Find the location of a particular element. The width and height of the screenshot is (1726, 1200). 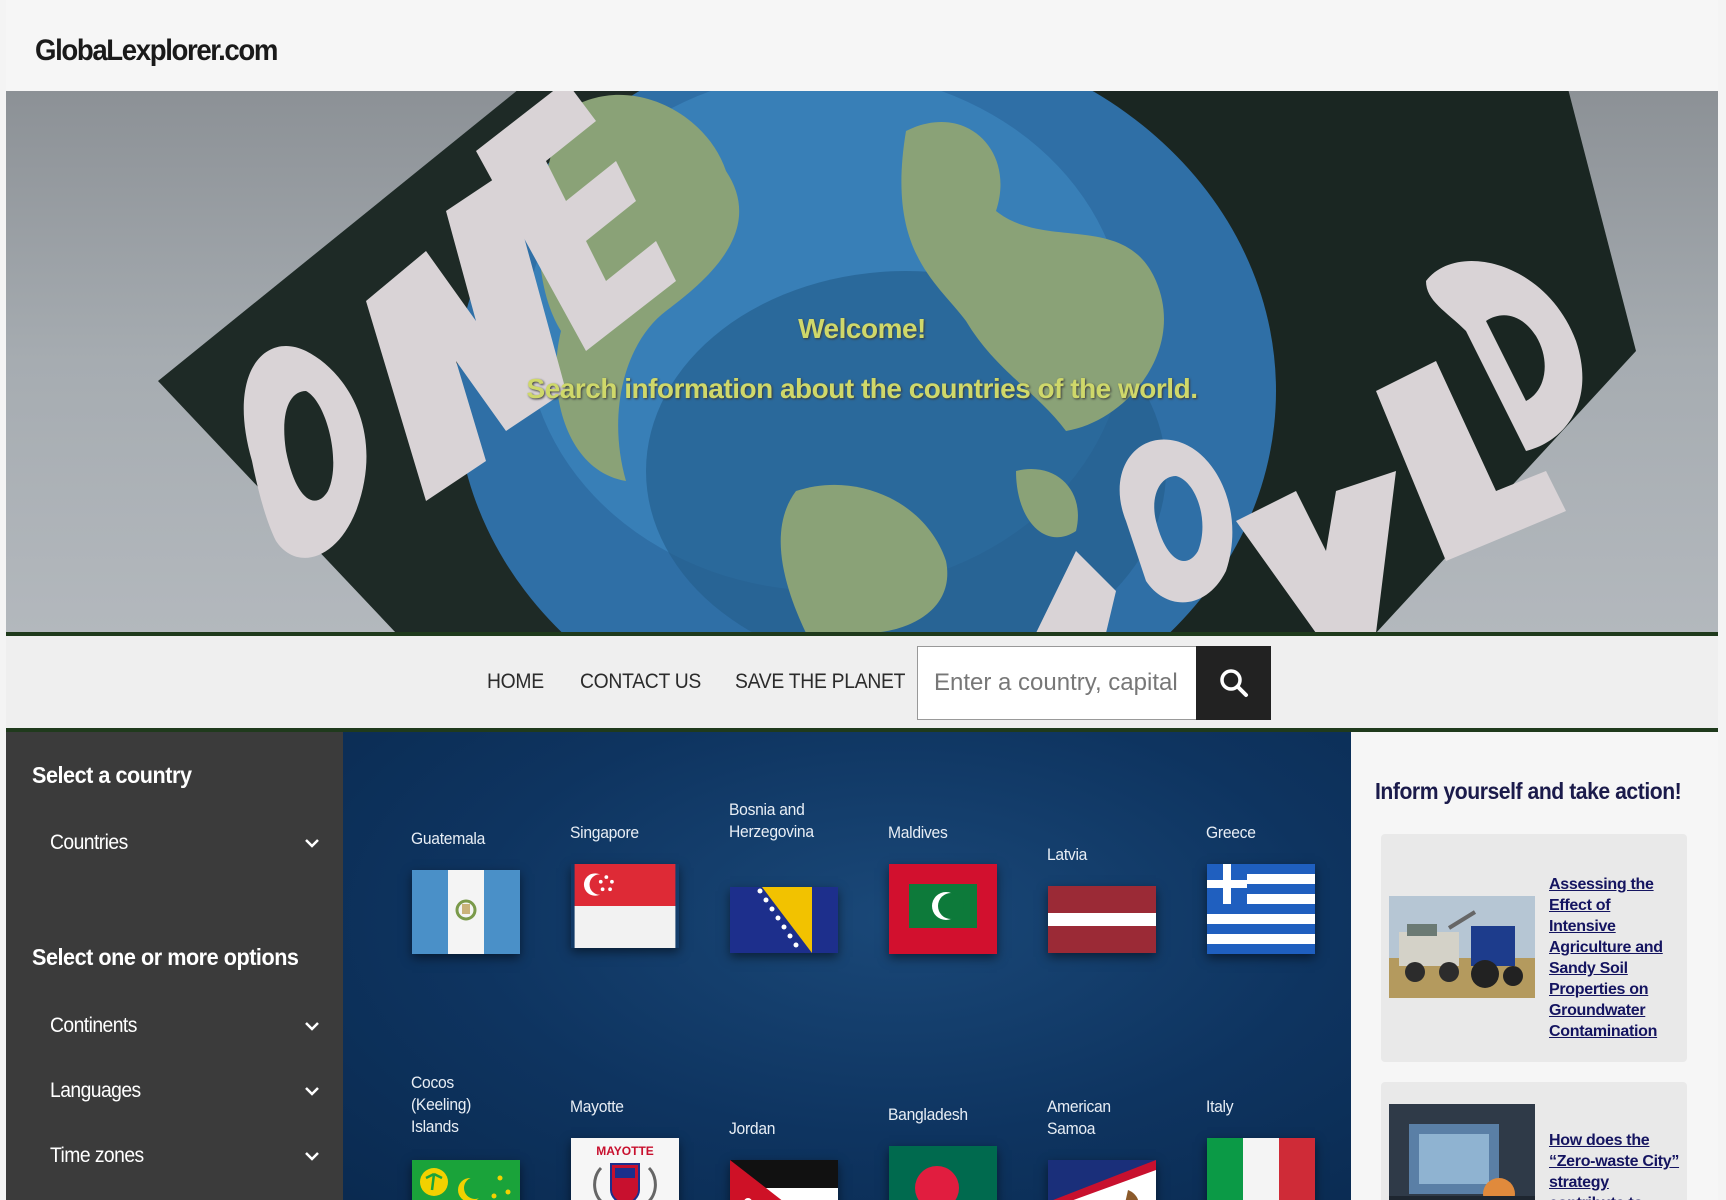

country-name: American Samoa is located at coordinates (1079, 1117).